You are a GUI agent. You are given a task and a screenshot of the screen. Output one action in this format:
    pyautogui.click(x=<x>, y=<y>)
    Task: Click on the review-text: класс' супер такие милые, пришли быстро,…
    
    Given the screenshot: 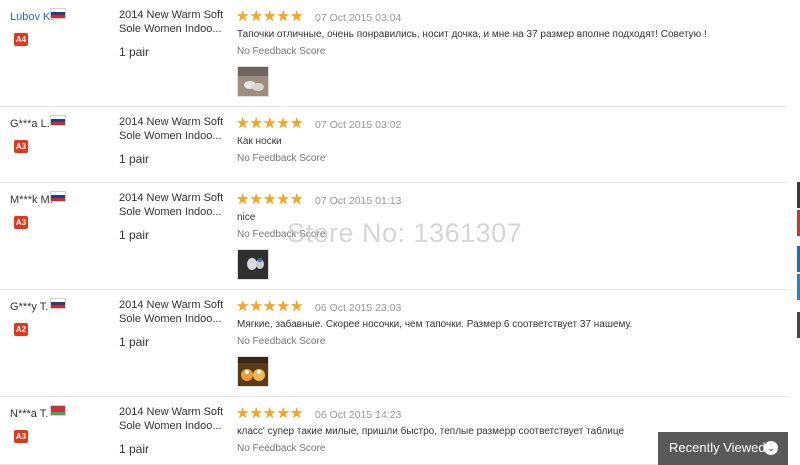 What is the action you would take?
    pyautogui.click(x=431, y=431)
    